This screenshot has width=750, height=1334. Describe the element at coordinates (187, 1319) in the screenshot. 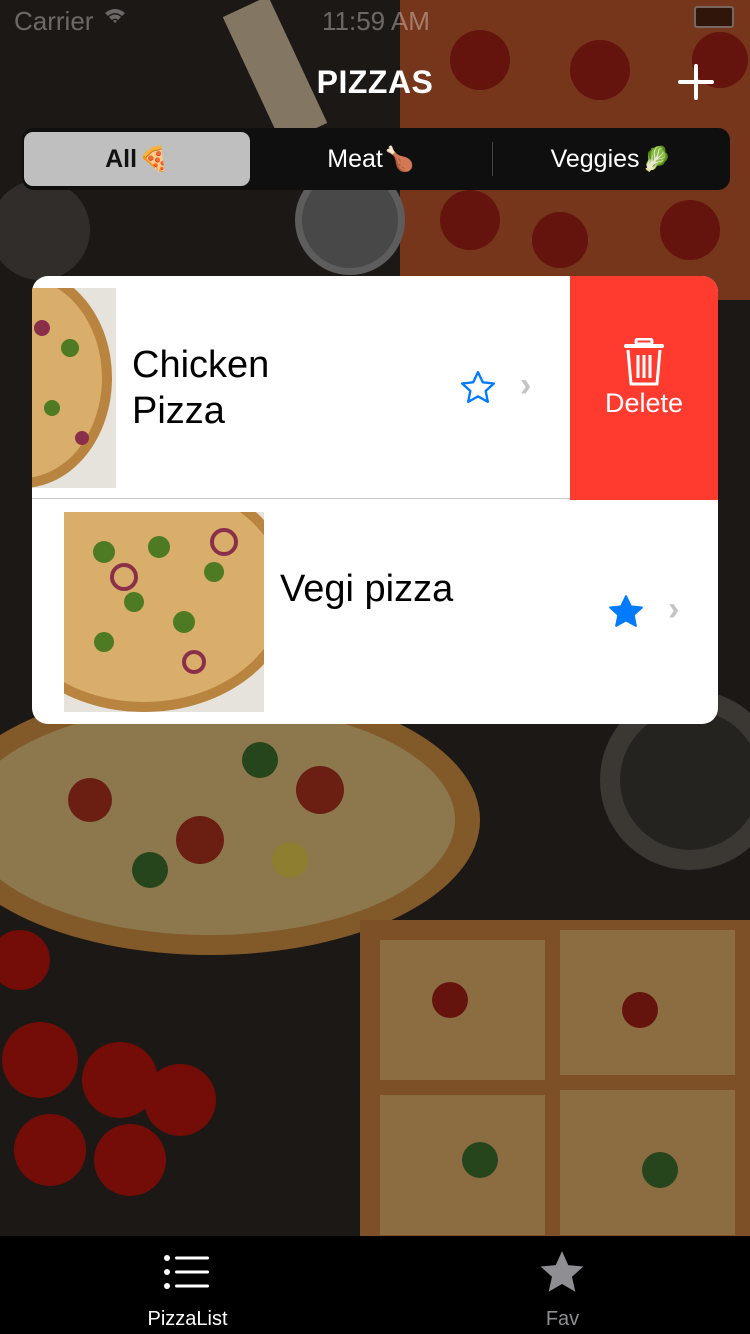

I see `tab-label: PizzaList` at that location.